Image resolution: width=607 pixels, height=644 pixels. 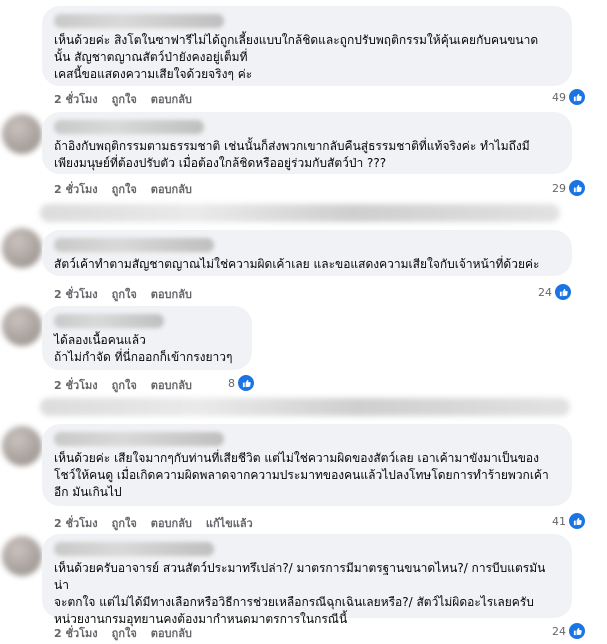 What do you see at coordinates (559, 188) in the screenshot?
I see `like-count-value: 29` at bounding box center [559, 188].